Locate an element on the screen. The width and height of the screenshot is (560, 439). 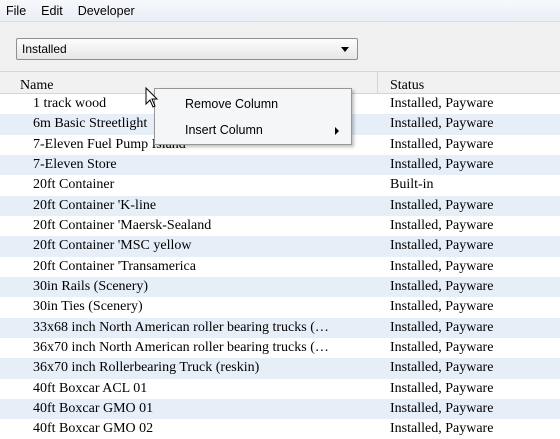
cell-name: 20ft Container is located at coordinates (74, 185).